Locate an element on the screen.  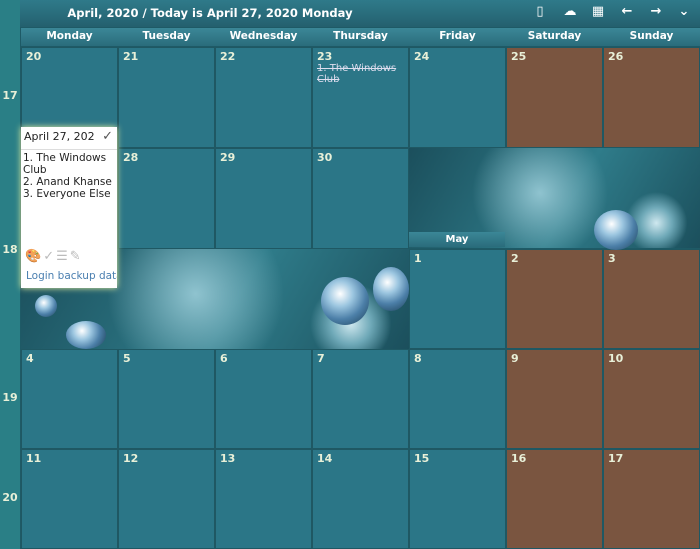
day-number: 9 is located at coordinates (515, 358).